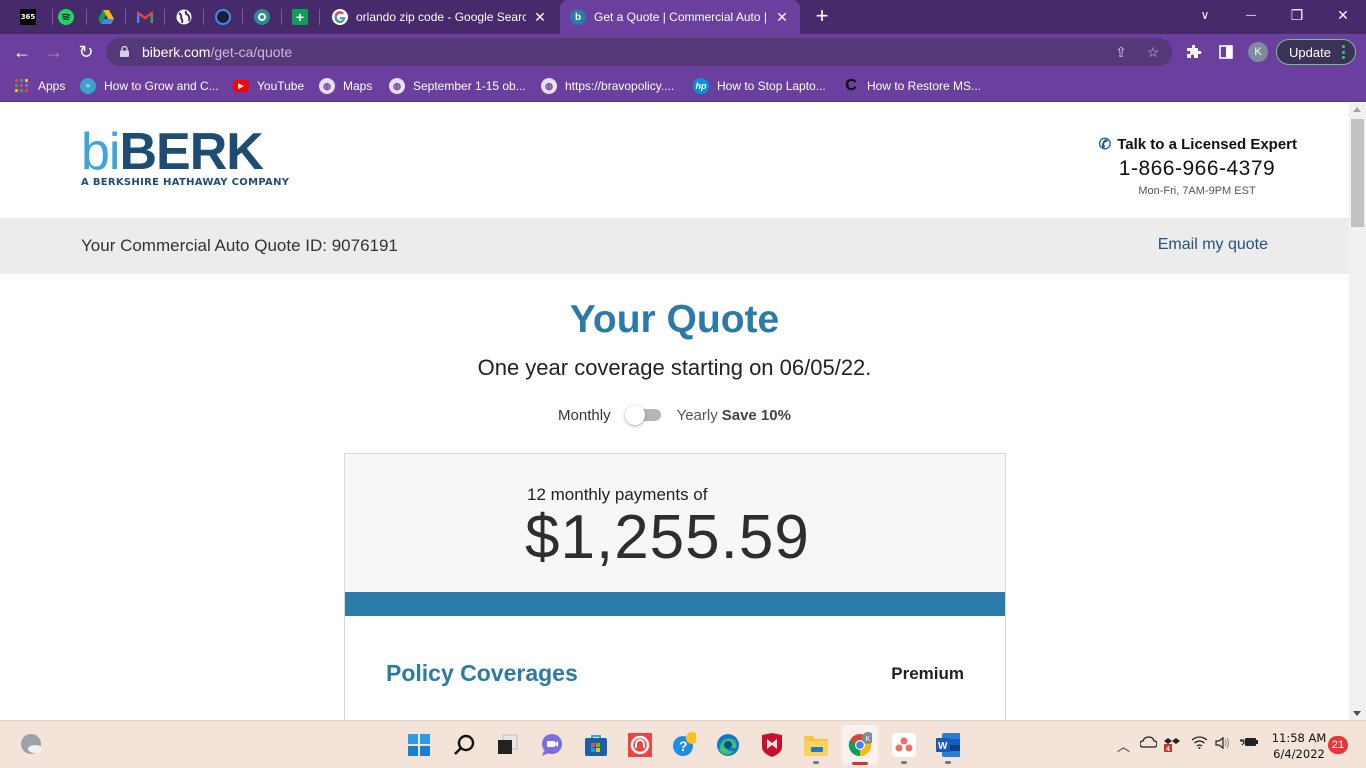 The width and height of the screenshot is (1366, 768). I want to click on show-hidden-icons-chevron-icon: ︿, so click(1123, 745).